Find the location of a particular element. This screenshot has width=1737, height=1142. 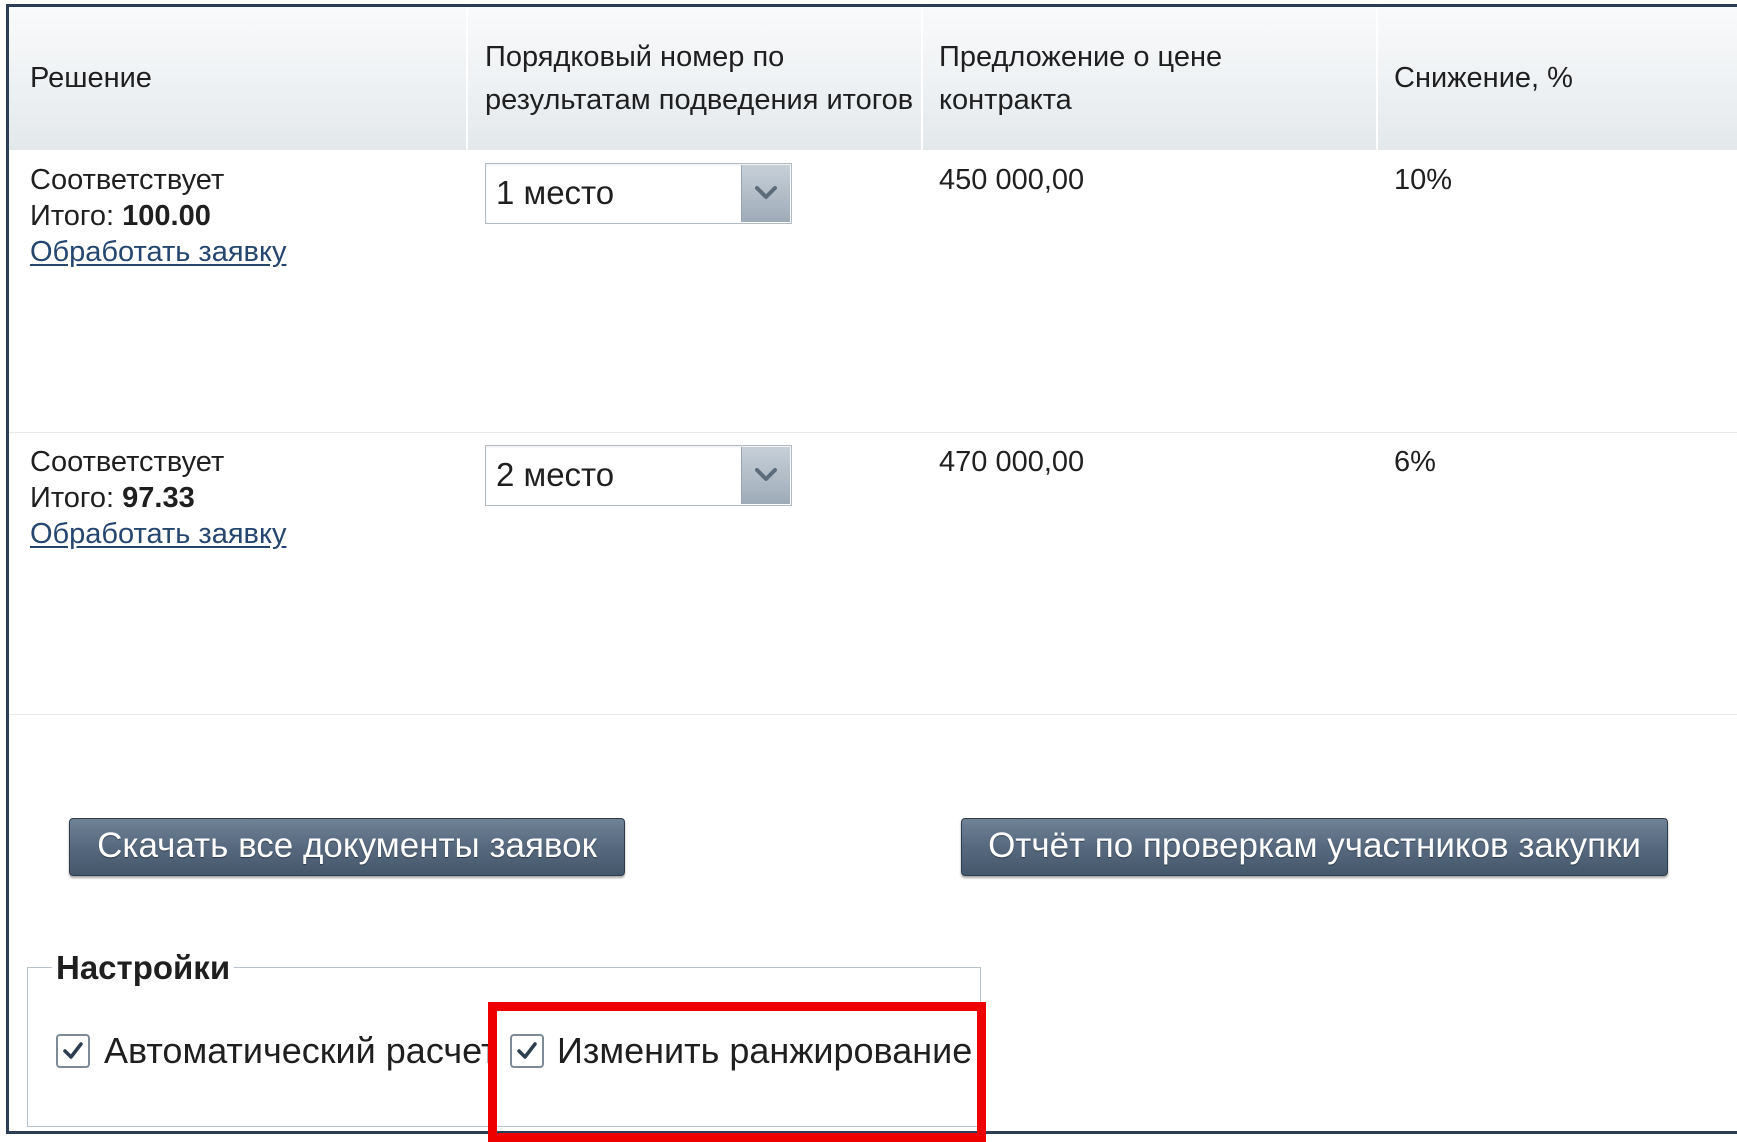

download-all-documents-button: Скачать все документы заявок is located at coordinates (347, 847).